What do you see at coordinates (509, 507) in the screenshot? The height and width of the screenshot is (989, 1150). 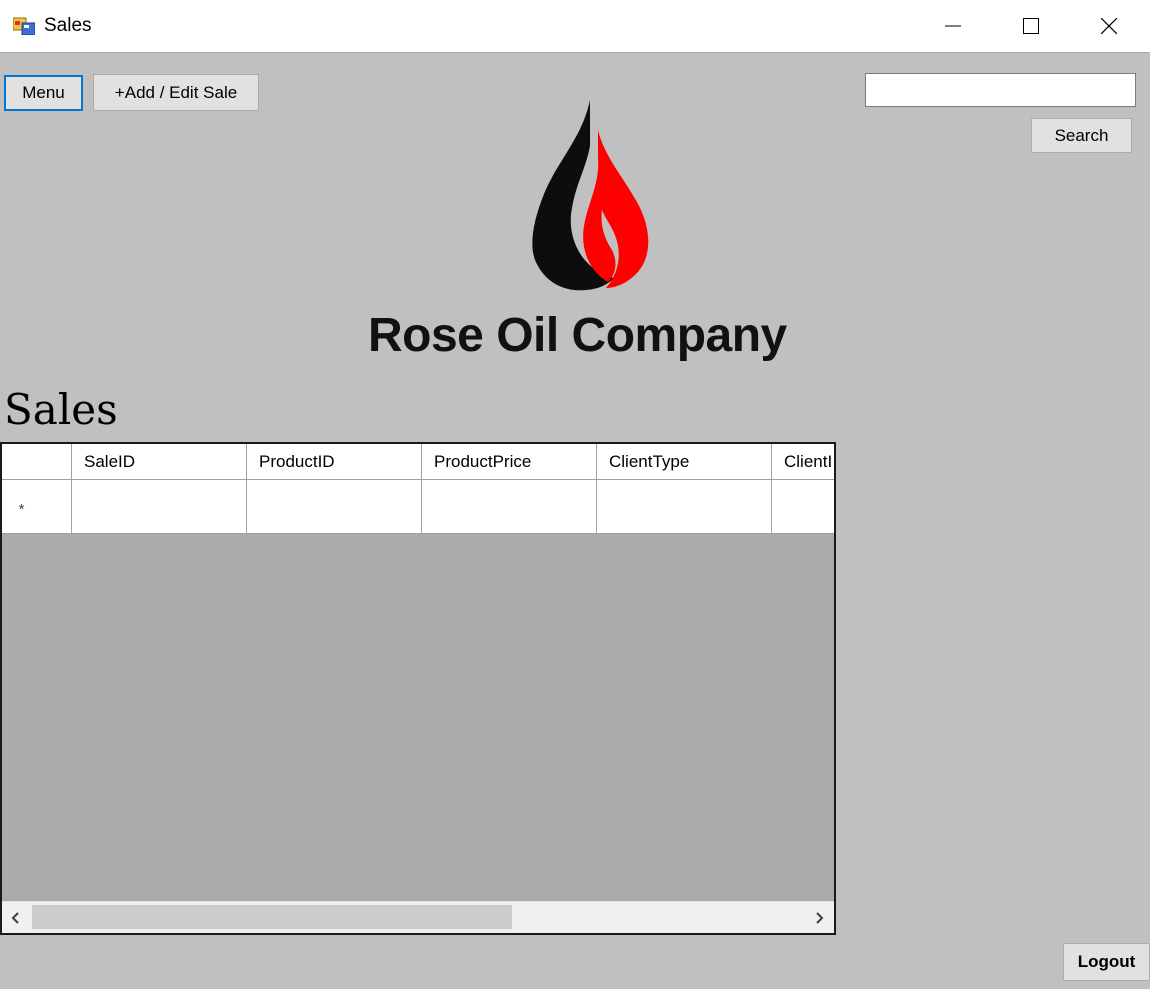 I see `new-row-cell-productprice` at bounding box center [509, 507].